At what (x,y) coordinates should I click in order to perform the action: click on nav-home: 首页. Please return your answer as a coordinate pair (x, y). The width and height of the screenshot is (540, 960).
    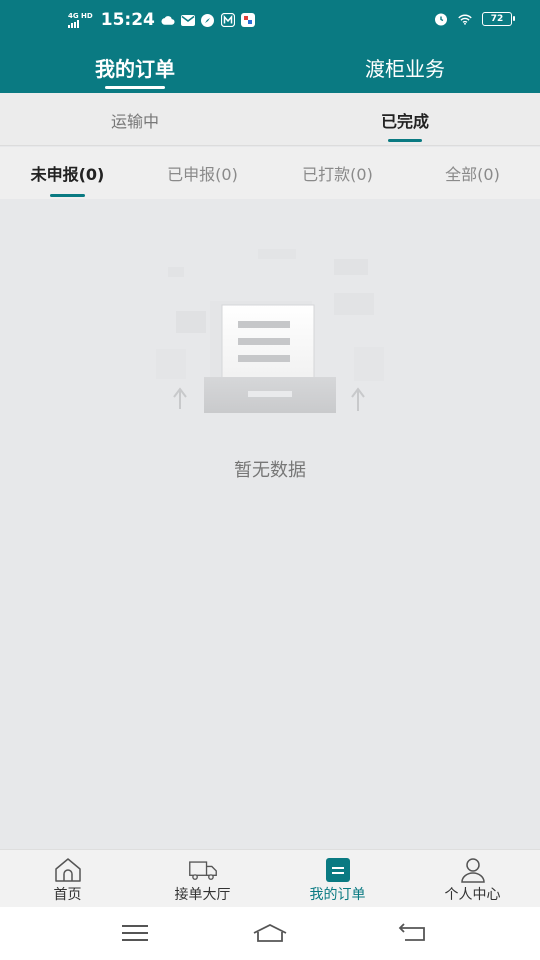
    Looking at the image, I should click on (67, 879).